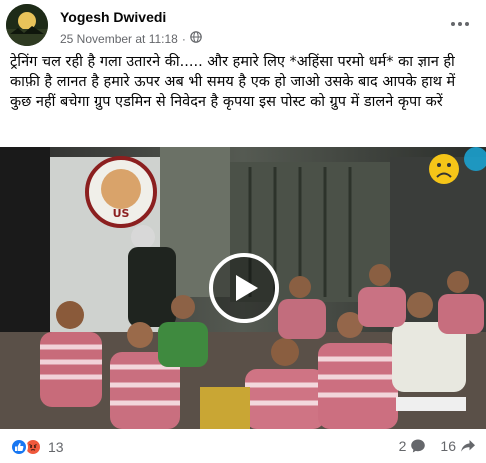 The height and width of the screenshot is (463, 486). Describe the element at coordinates (418, 446) in the screenshot. I see `comment-icon` at that location.